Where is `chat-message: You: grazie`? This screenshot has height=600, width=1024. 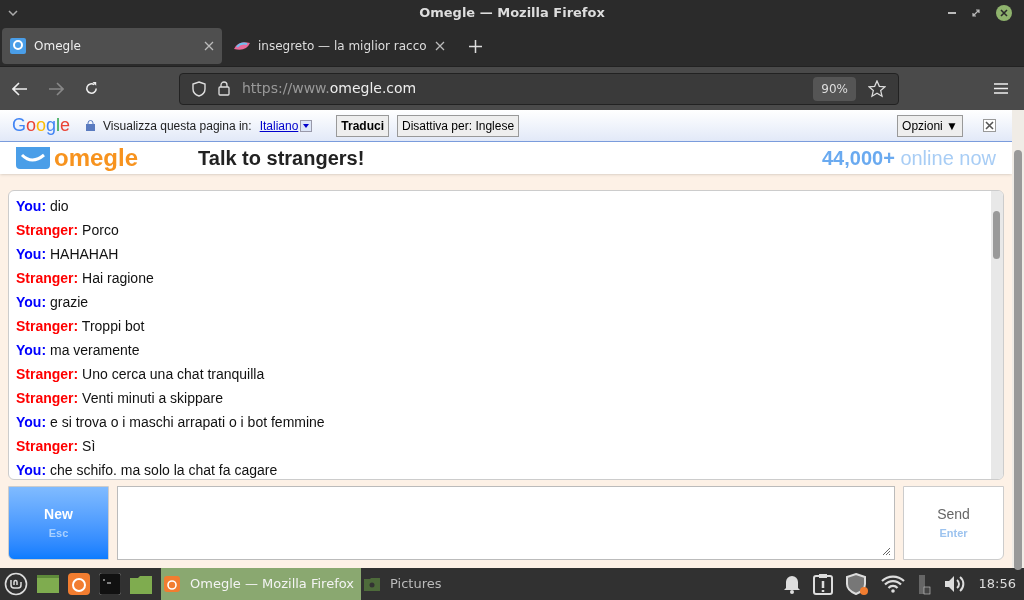
chat-message: You: grazie is located at coordinates (53, 302).